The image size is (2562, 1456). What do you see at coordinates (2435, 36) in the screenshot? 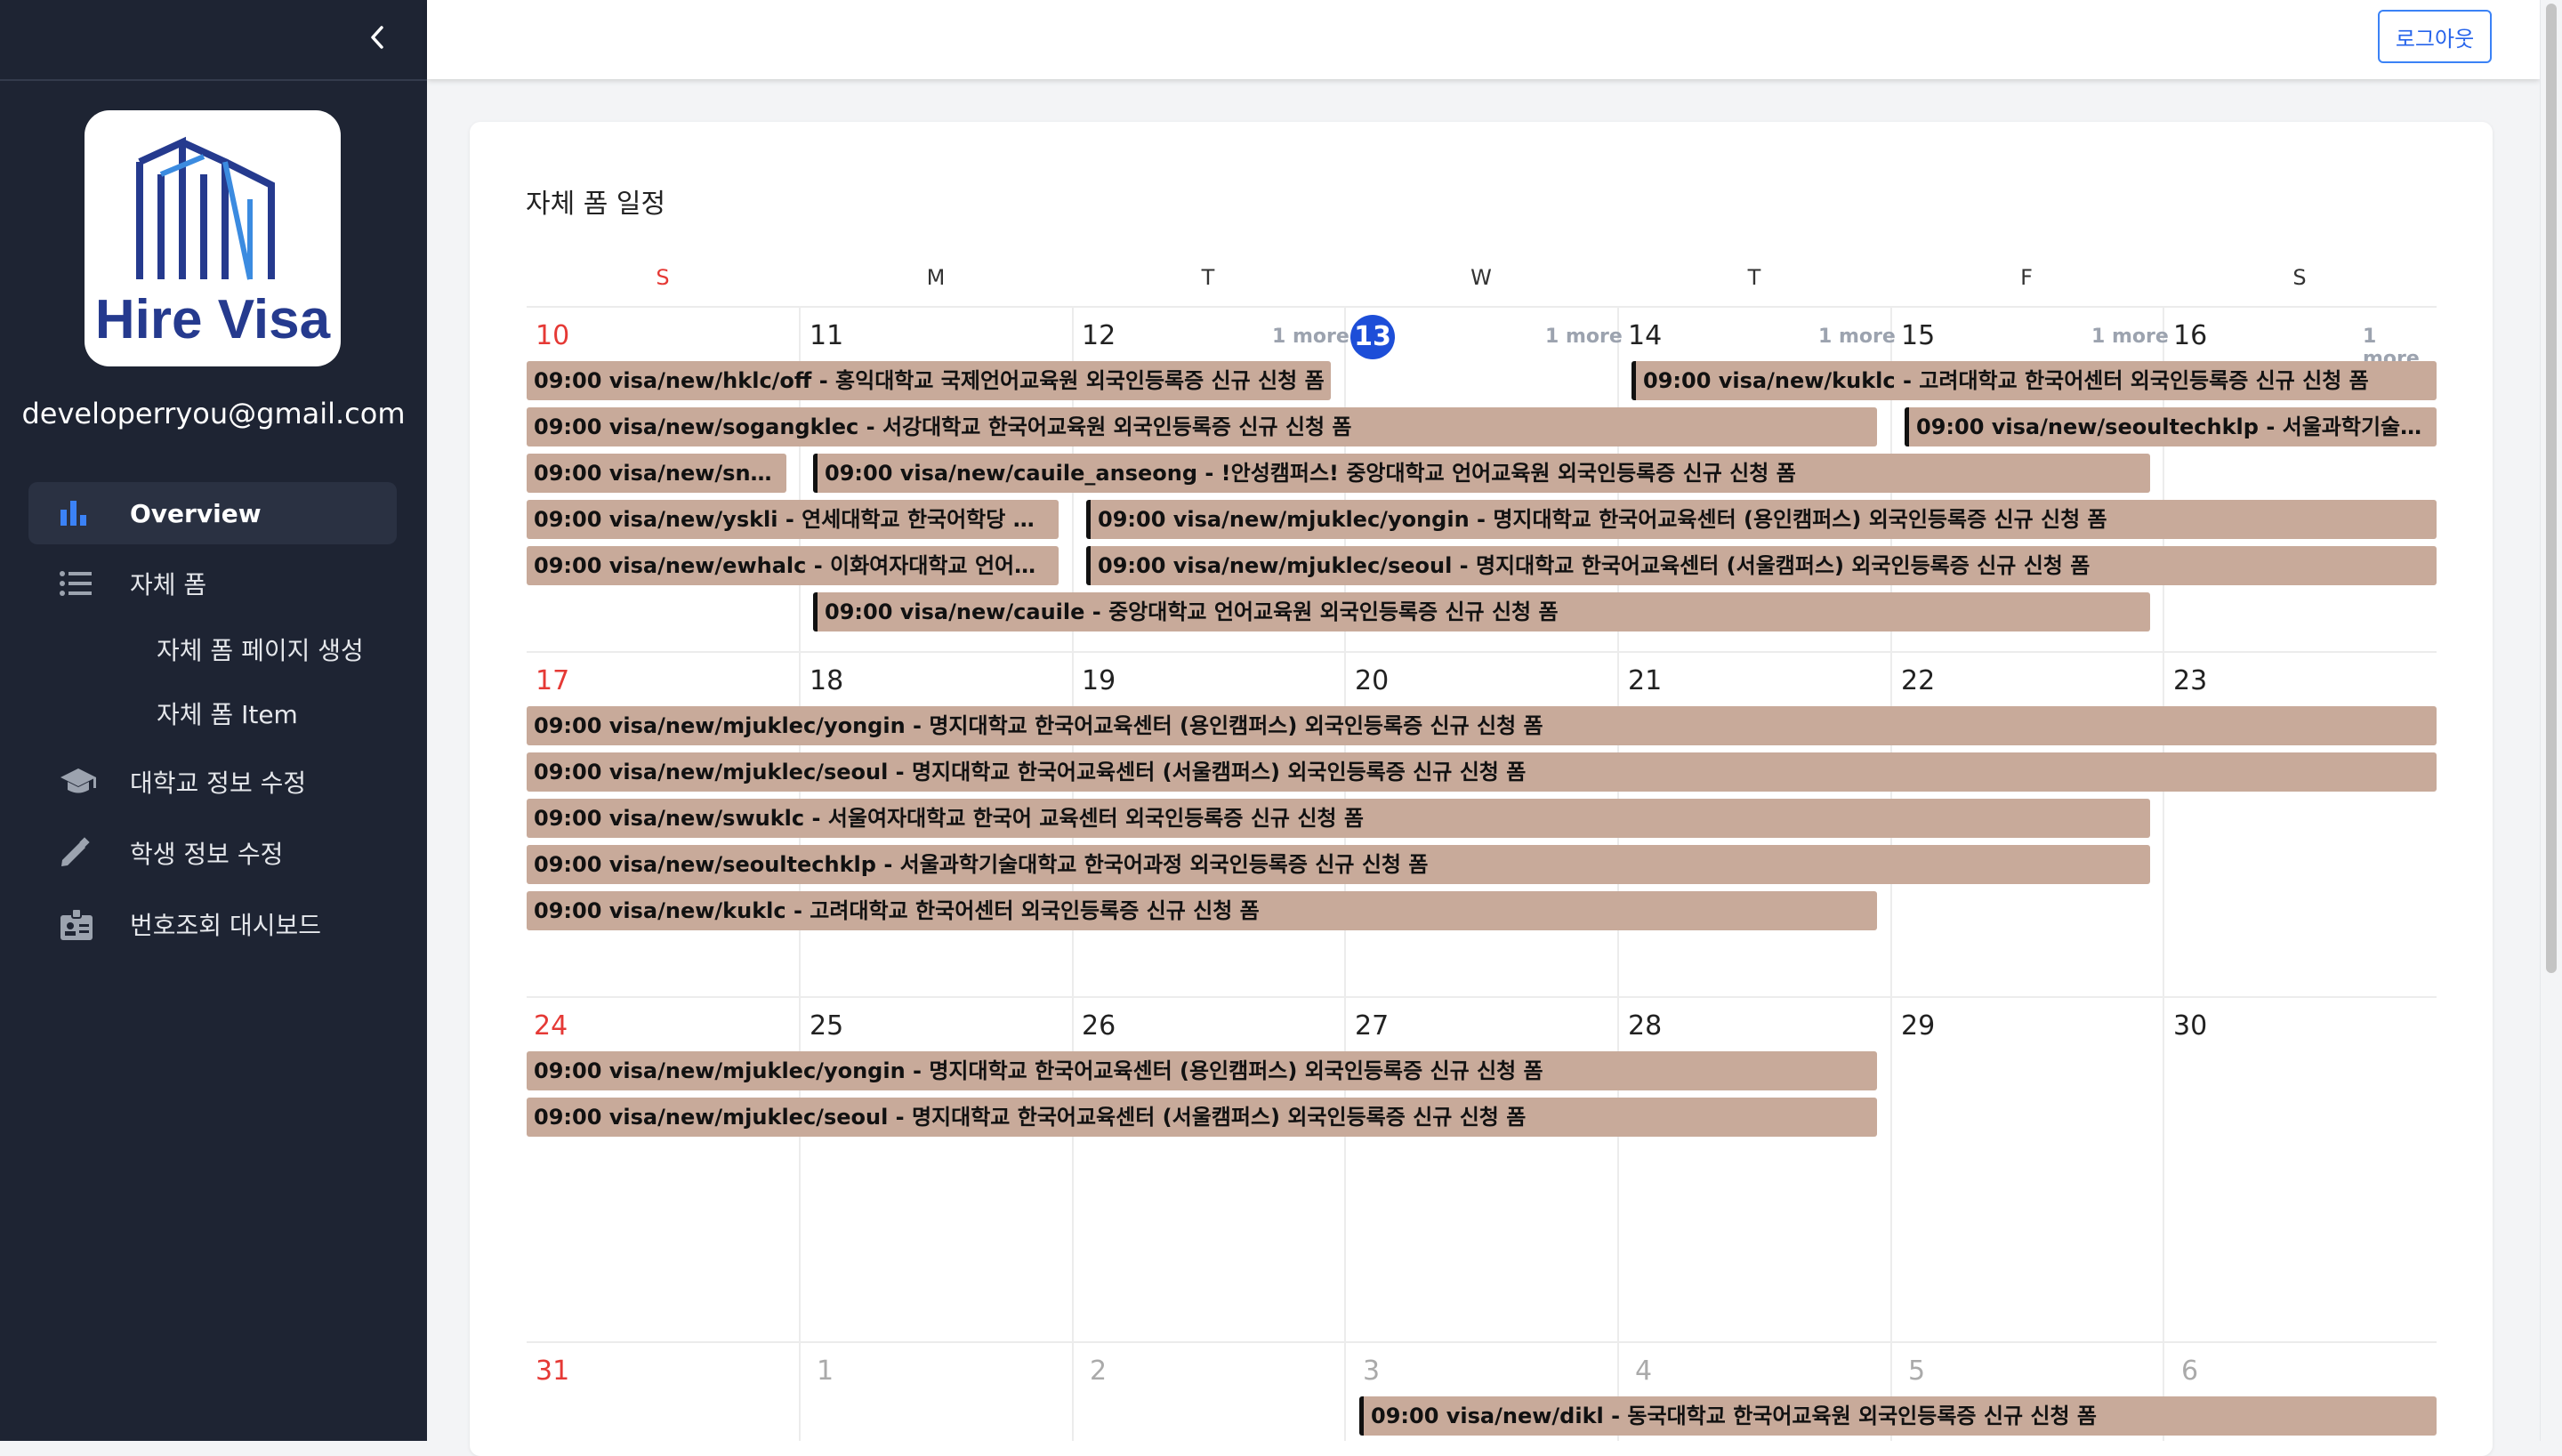
I see `logout-button: 로그아웃` at bounding box center [2435, 36].